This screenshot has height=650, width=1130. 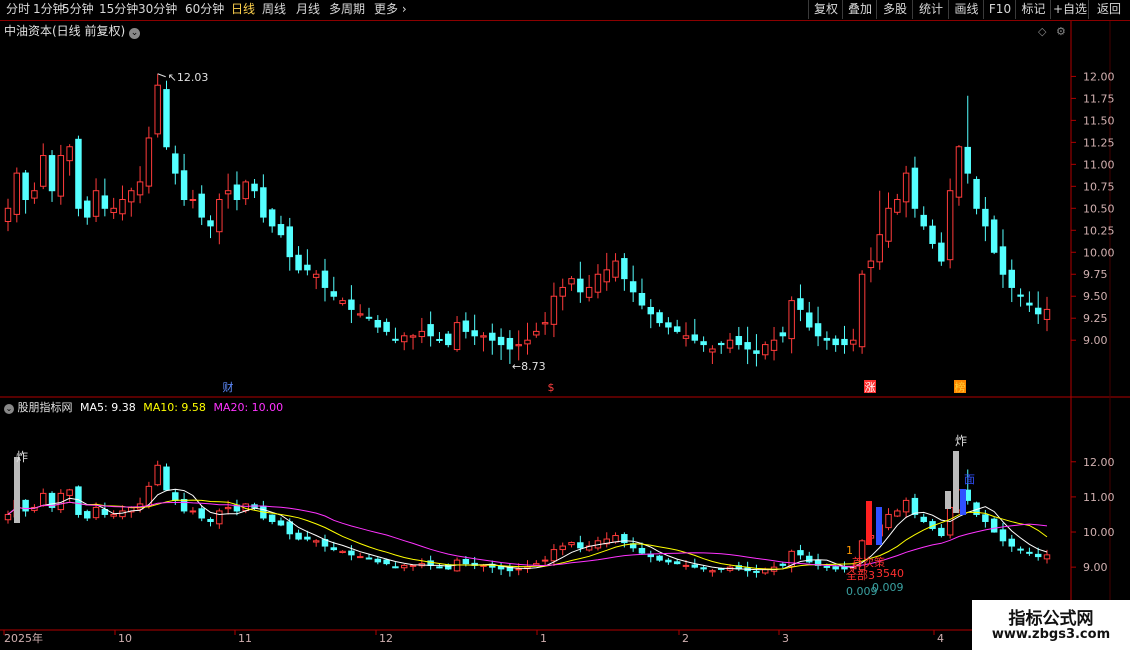 I want to click on event-marker-3: 榜, so click(x=960, y=387).